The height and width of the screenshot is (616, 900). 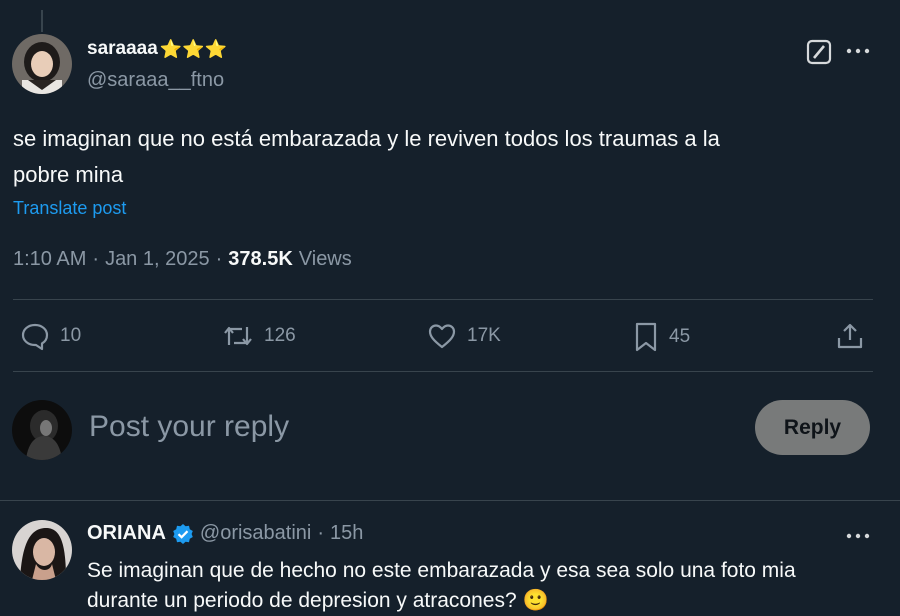 I want to click on reply-author-handle: @orisabatini, so click(x=255, y=533).